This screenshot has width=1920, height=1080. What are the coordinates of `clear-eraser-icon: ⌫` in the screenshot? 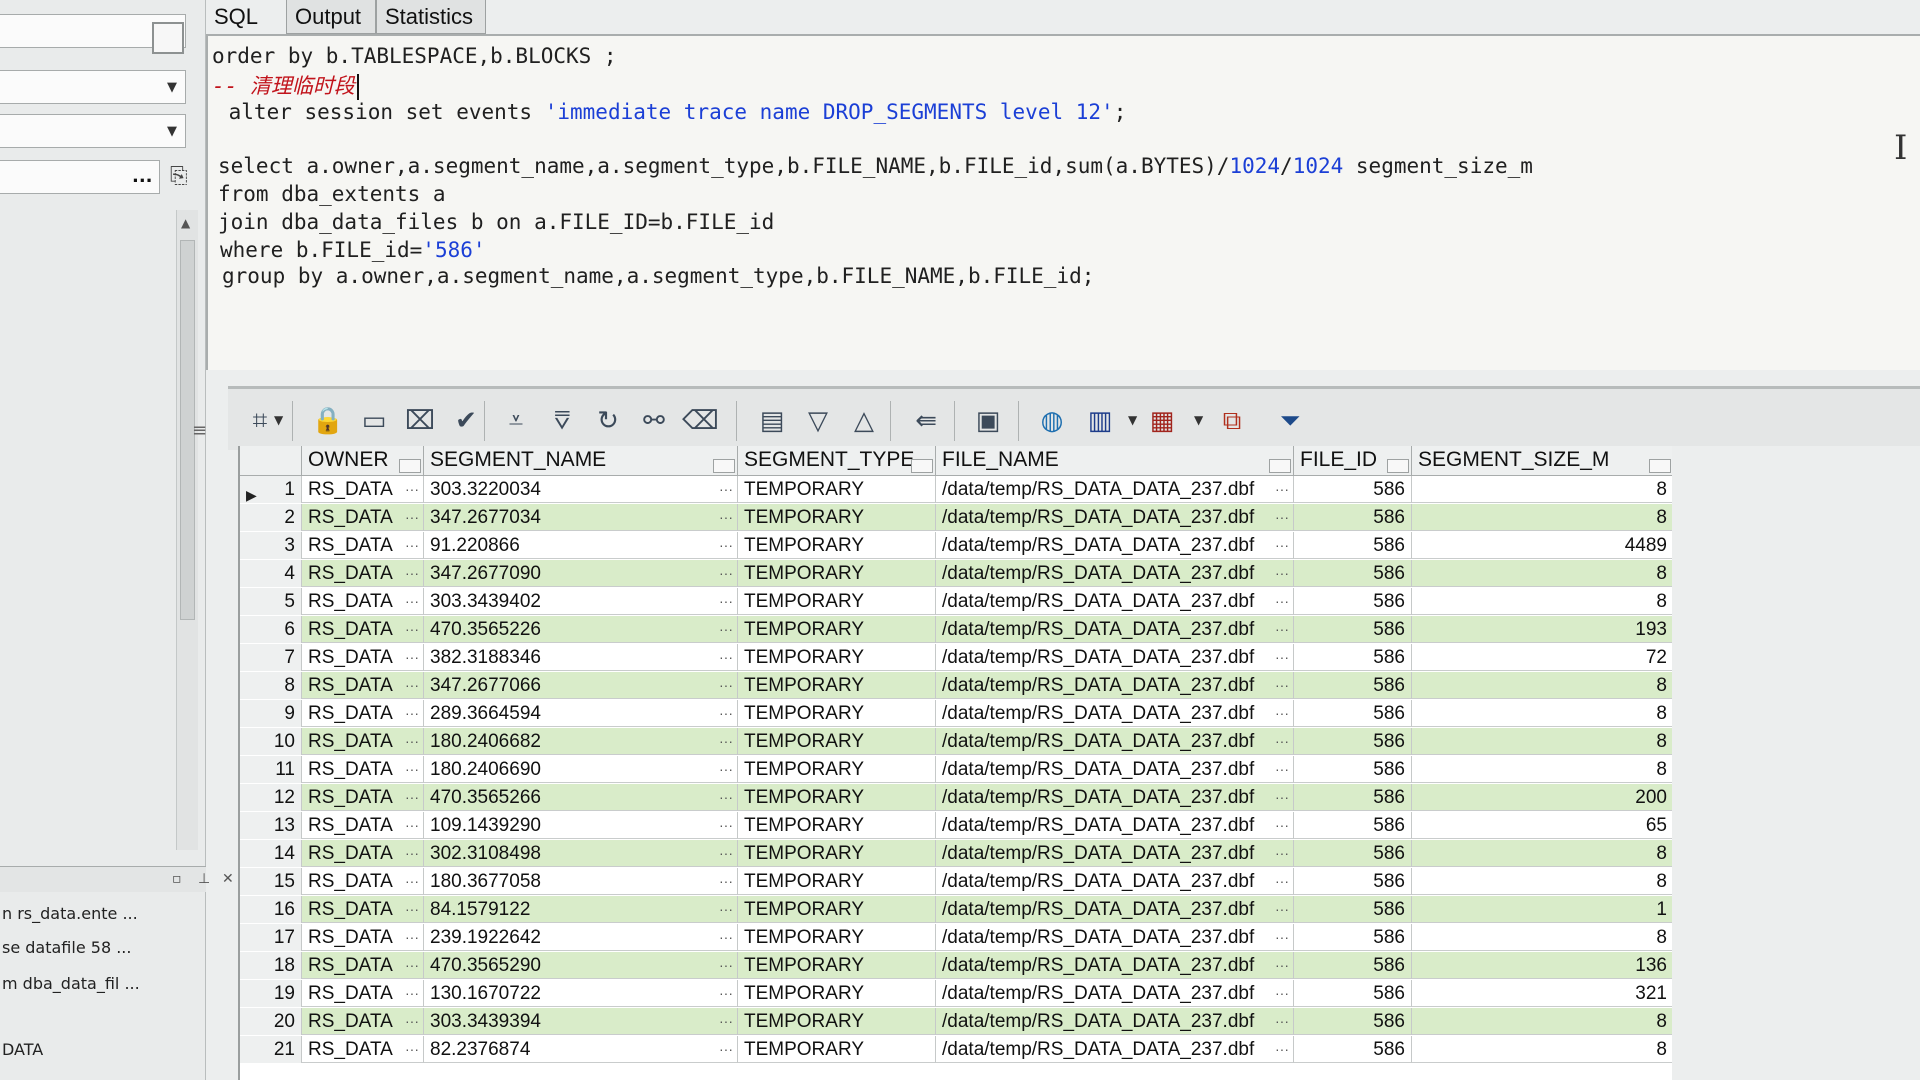 It's located at (700, 421).